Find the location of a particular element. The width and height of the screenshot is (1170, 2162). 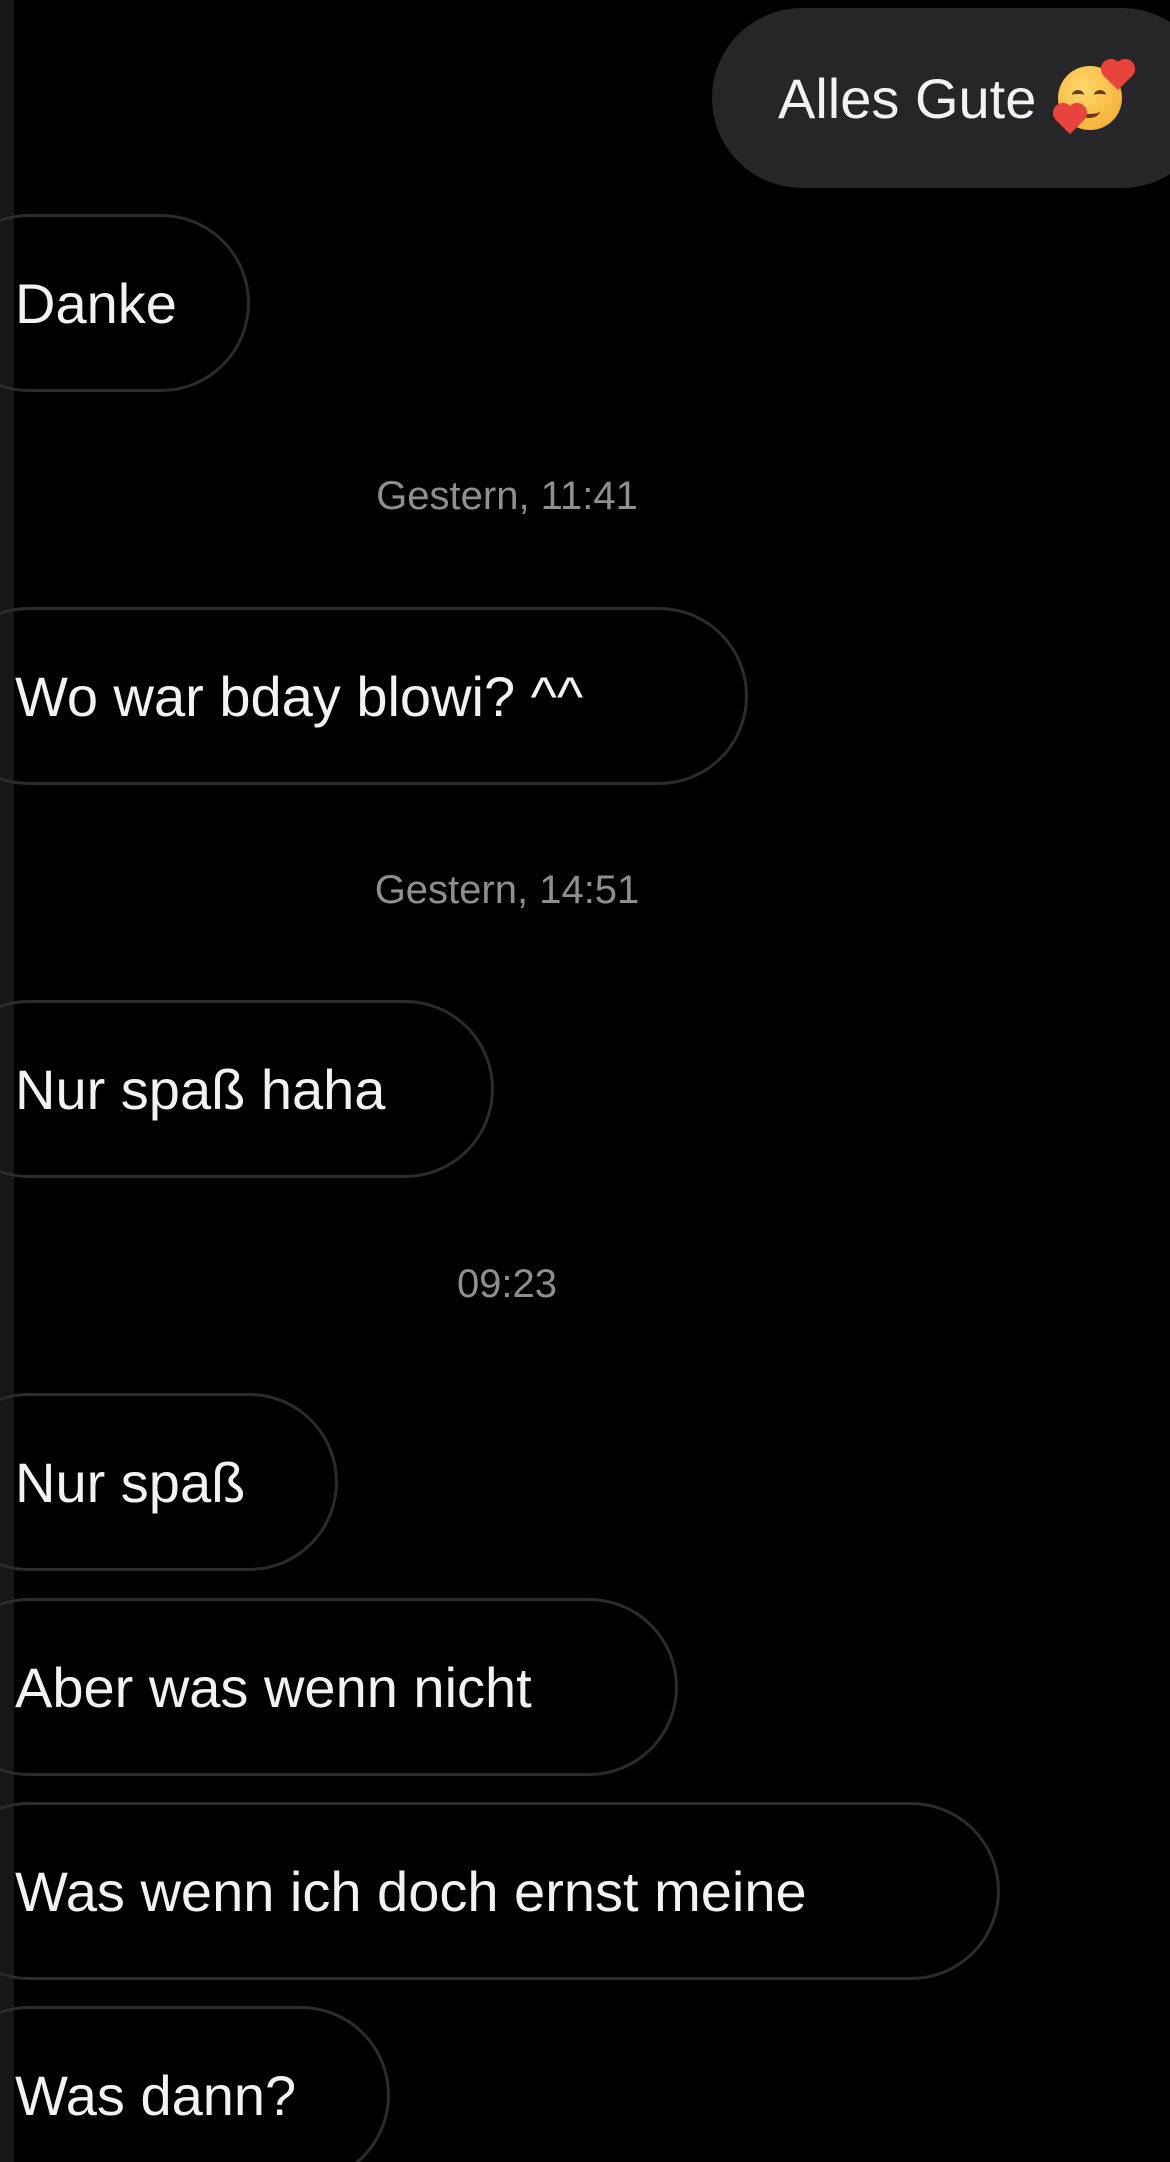

sent-message-bubble: Alles Gute is located at coordinates (941, 98).